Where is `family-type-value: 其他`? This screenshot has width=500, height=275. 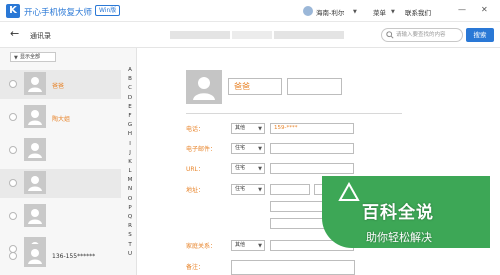
family-type-value: 其他 is located at coordinates (240, 245).